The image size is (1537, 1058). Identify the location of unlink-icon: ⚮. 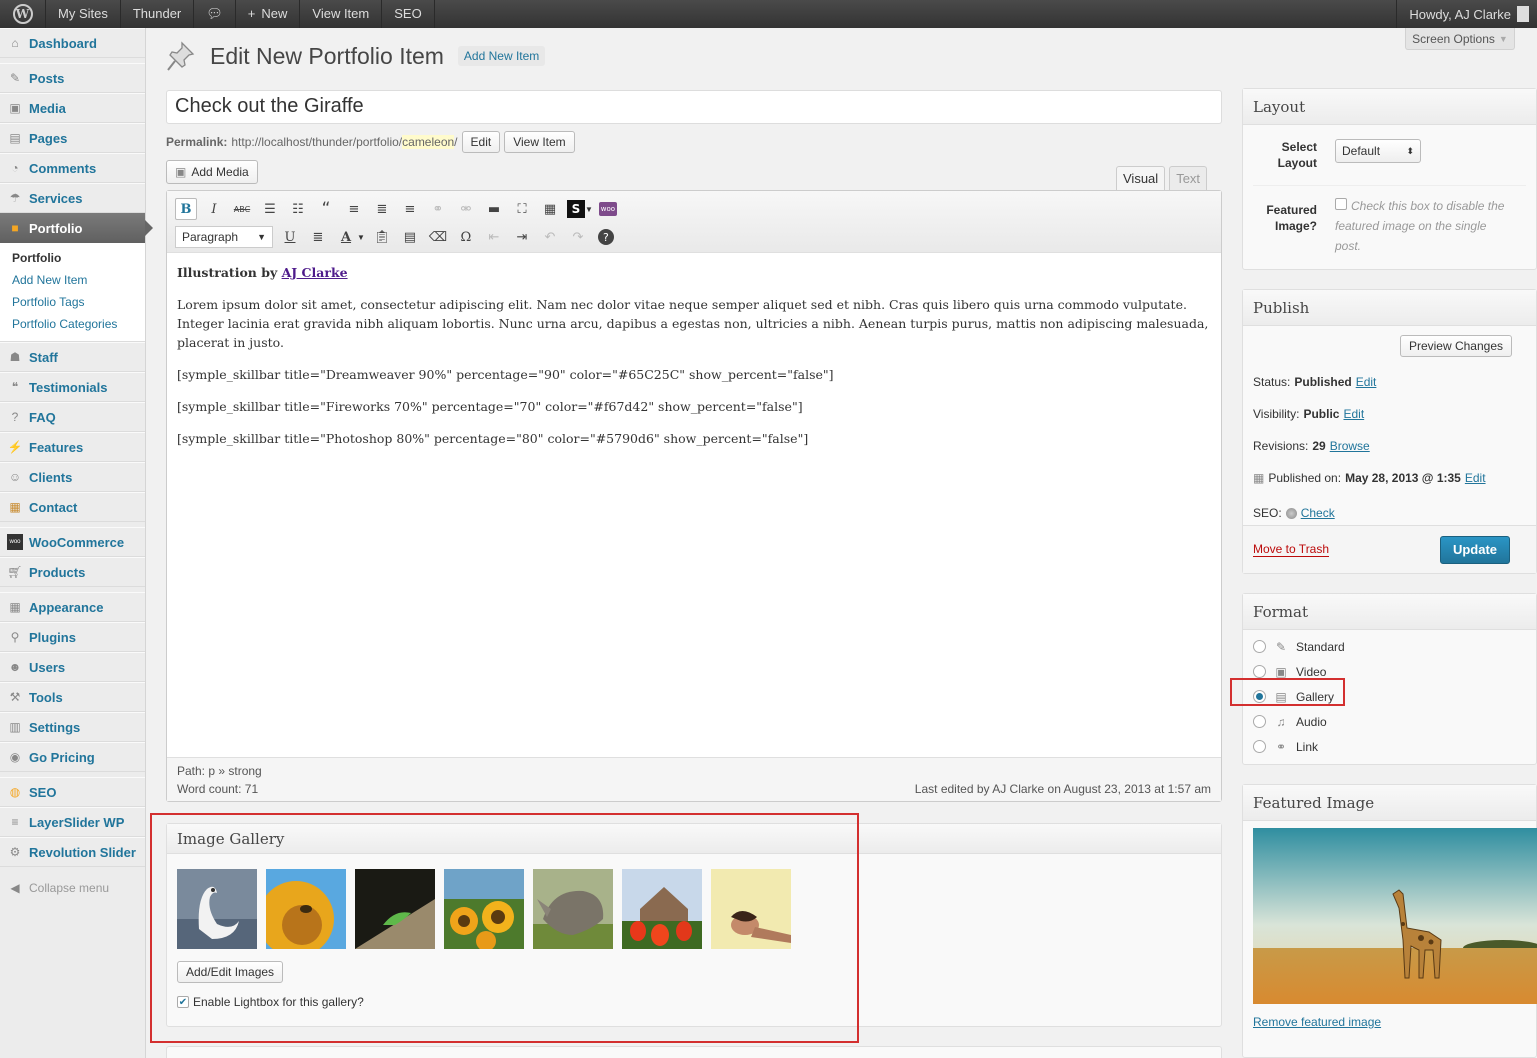
(466, 209).